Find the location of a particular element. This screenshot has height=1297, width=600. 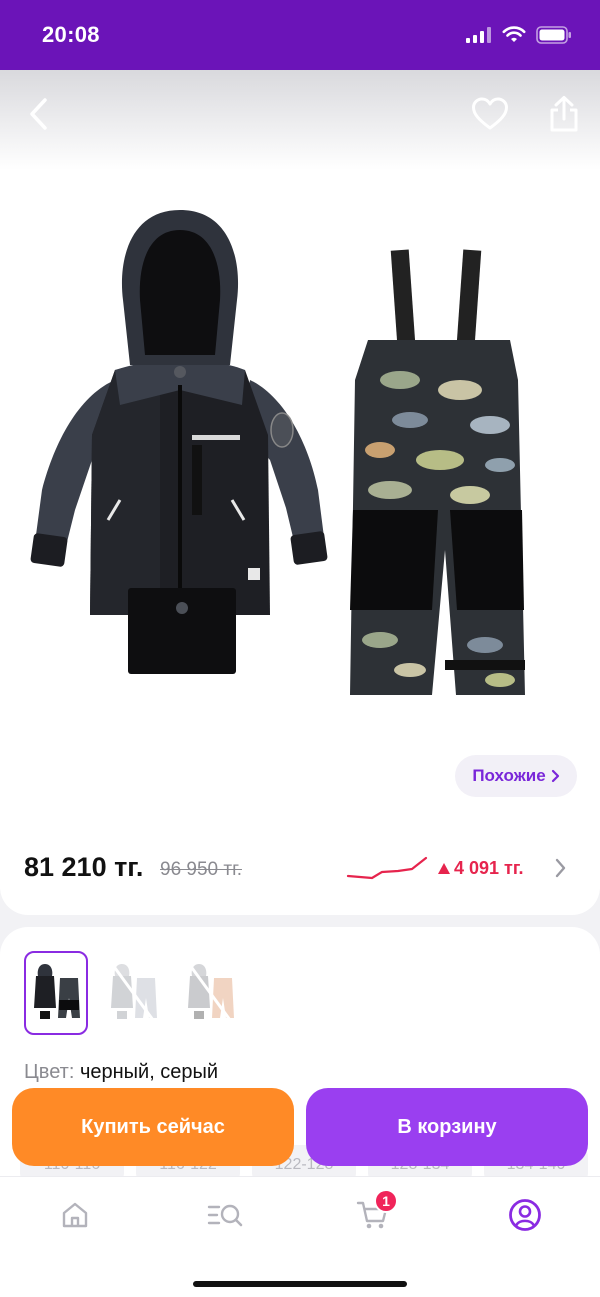

heart-icon is located at coordinates (490, 113).